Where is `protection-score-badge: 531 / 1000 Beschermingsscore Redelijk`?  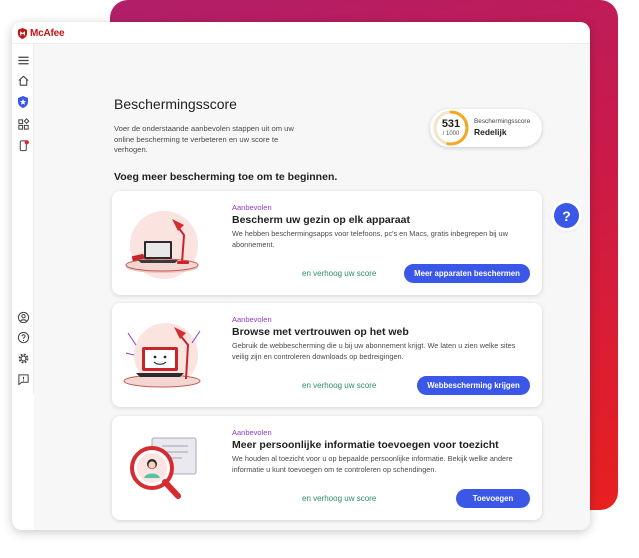 protection-score-badge: 531 / 1000 Beschermingsscore Redelijk is located at coordinates (486, 128).